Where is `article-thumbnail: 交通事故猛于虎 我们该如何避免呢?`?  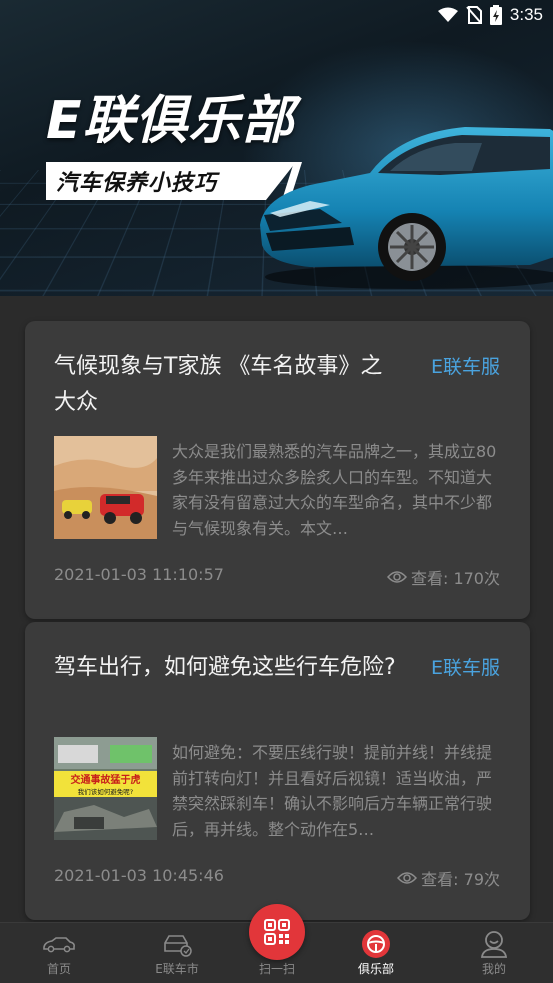
article-thumbnail: 交通事故猛于虎 我们该如何避免呢? is located at coordinates (105, 788).